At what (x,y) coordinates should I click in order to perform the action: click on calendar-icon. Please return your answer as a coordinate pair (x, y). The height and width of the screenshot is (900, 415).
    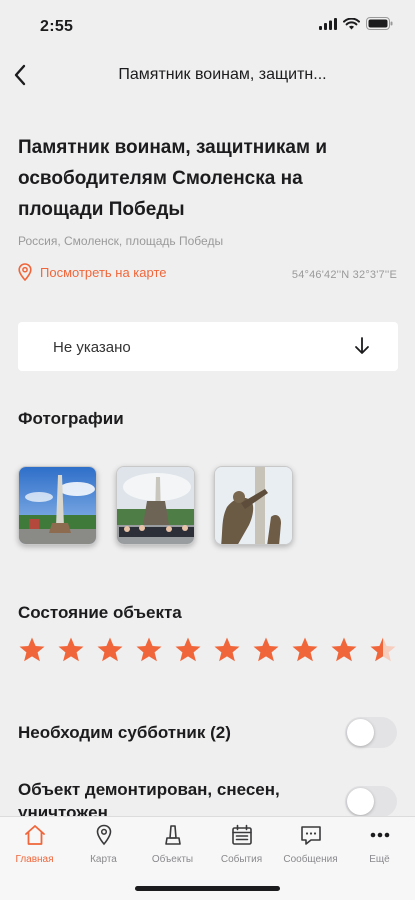
    Looking at the image, I should click on (241, 834).